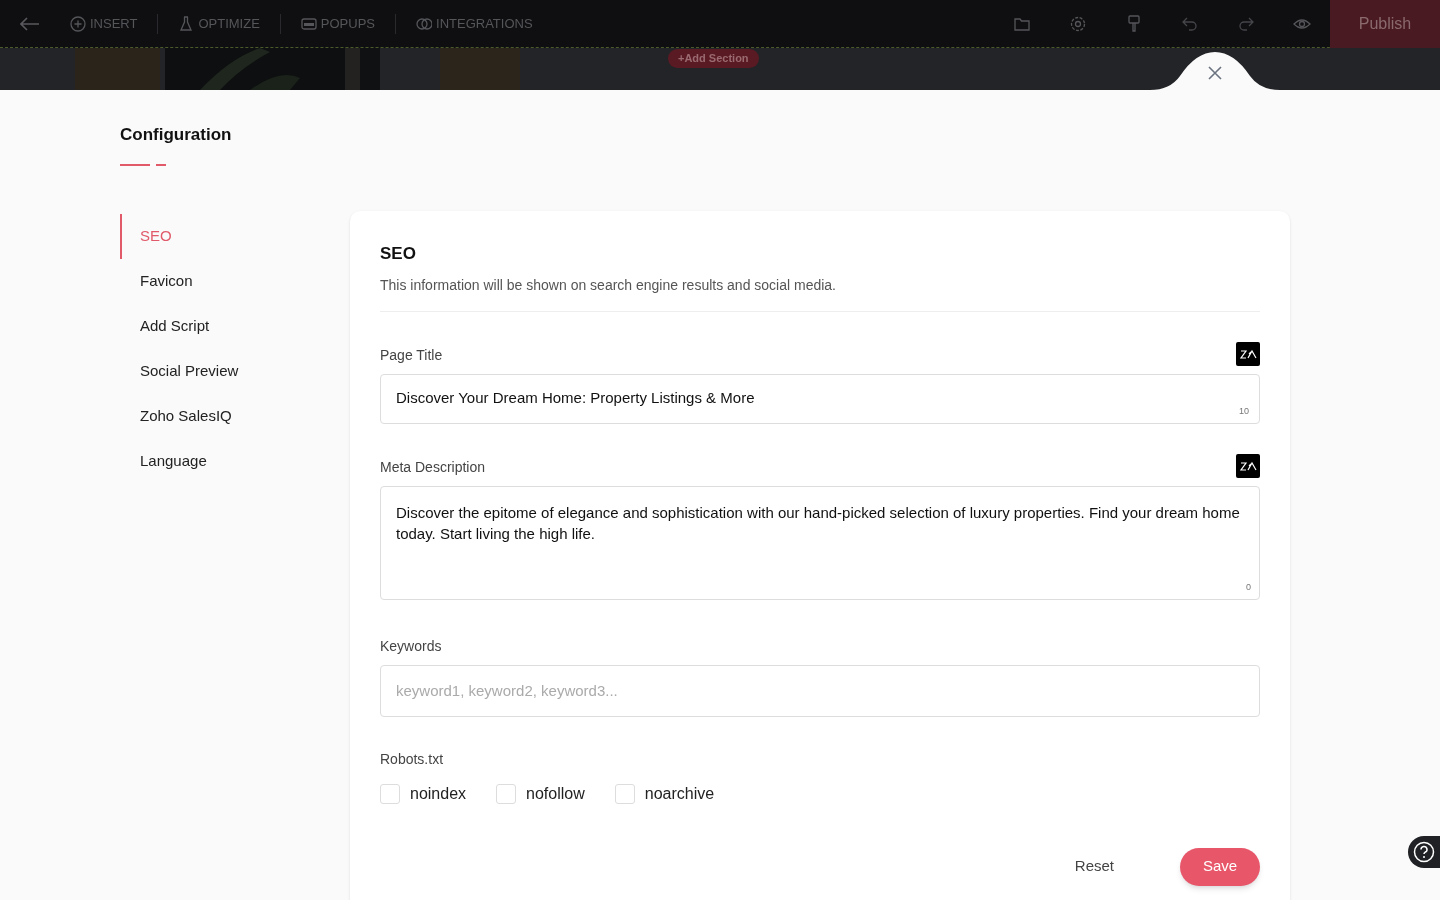 The width and height of the screenshot is (1440, 900). Describe the element at coordinates (575, 398) in the screenshot. I see `field-value: Discover Your Dream Home: Property Listings & More` at that location.